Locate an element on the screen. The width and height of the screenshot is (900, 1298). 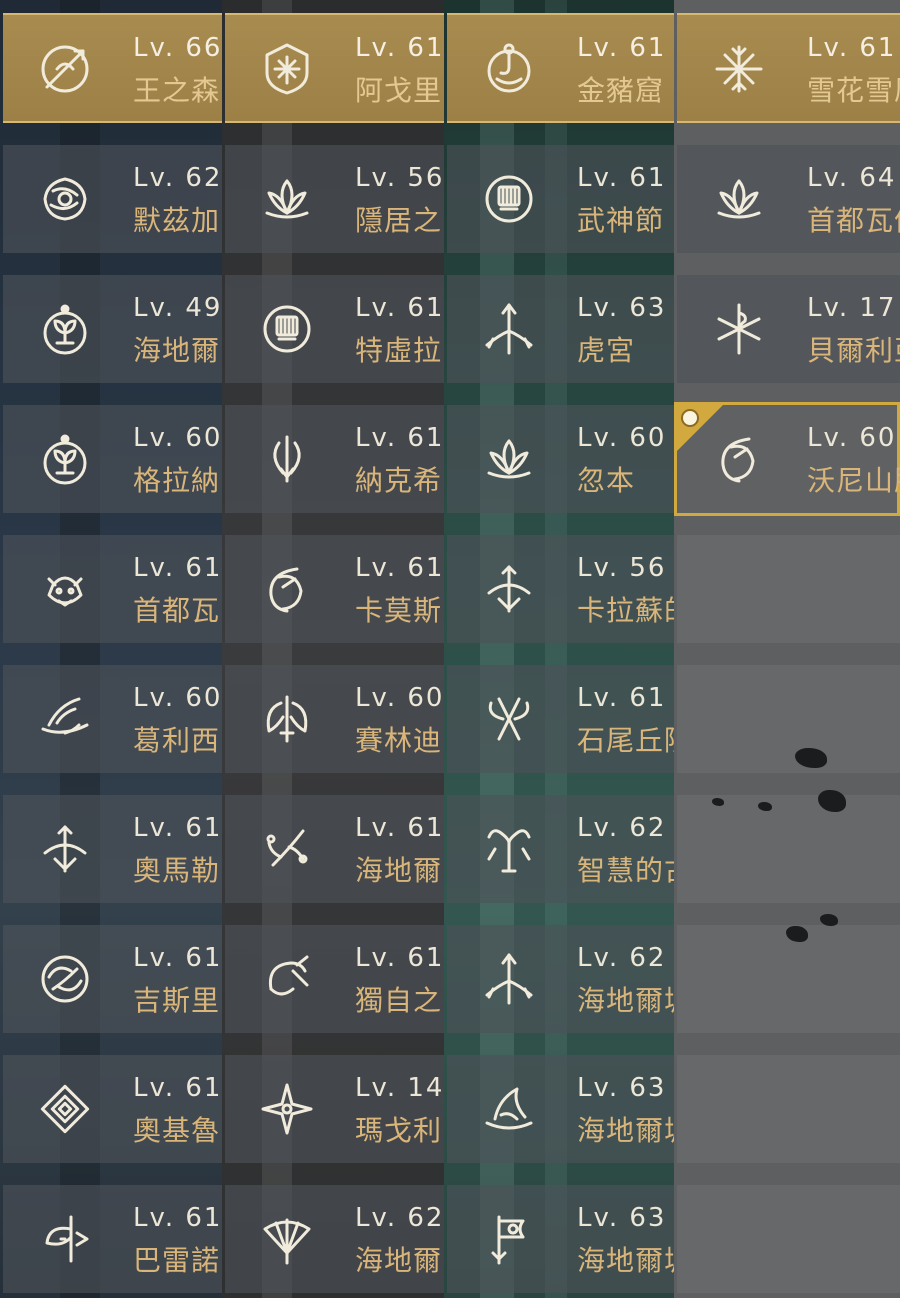
region-card: Lv. 61 奧基魯 is located at coordinates (112, 1109).